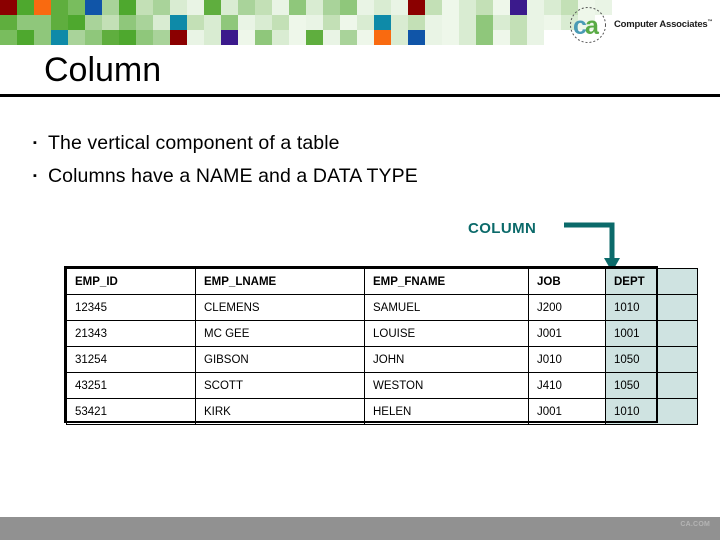 Image resolution: width=720 pixels, height=540 pixels. Describe the element at coordinates (592, 26) in the screenshot. I see `svg-text: a` at that location.